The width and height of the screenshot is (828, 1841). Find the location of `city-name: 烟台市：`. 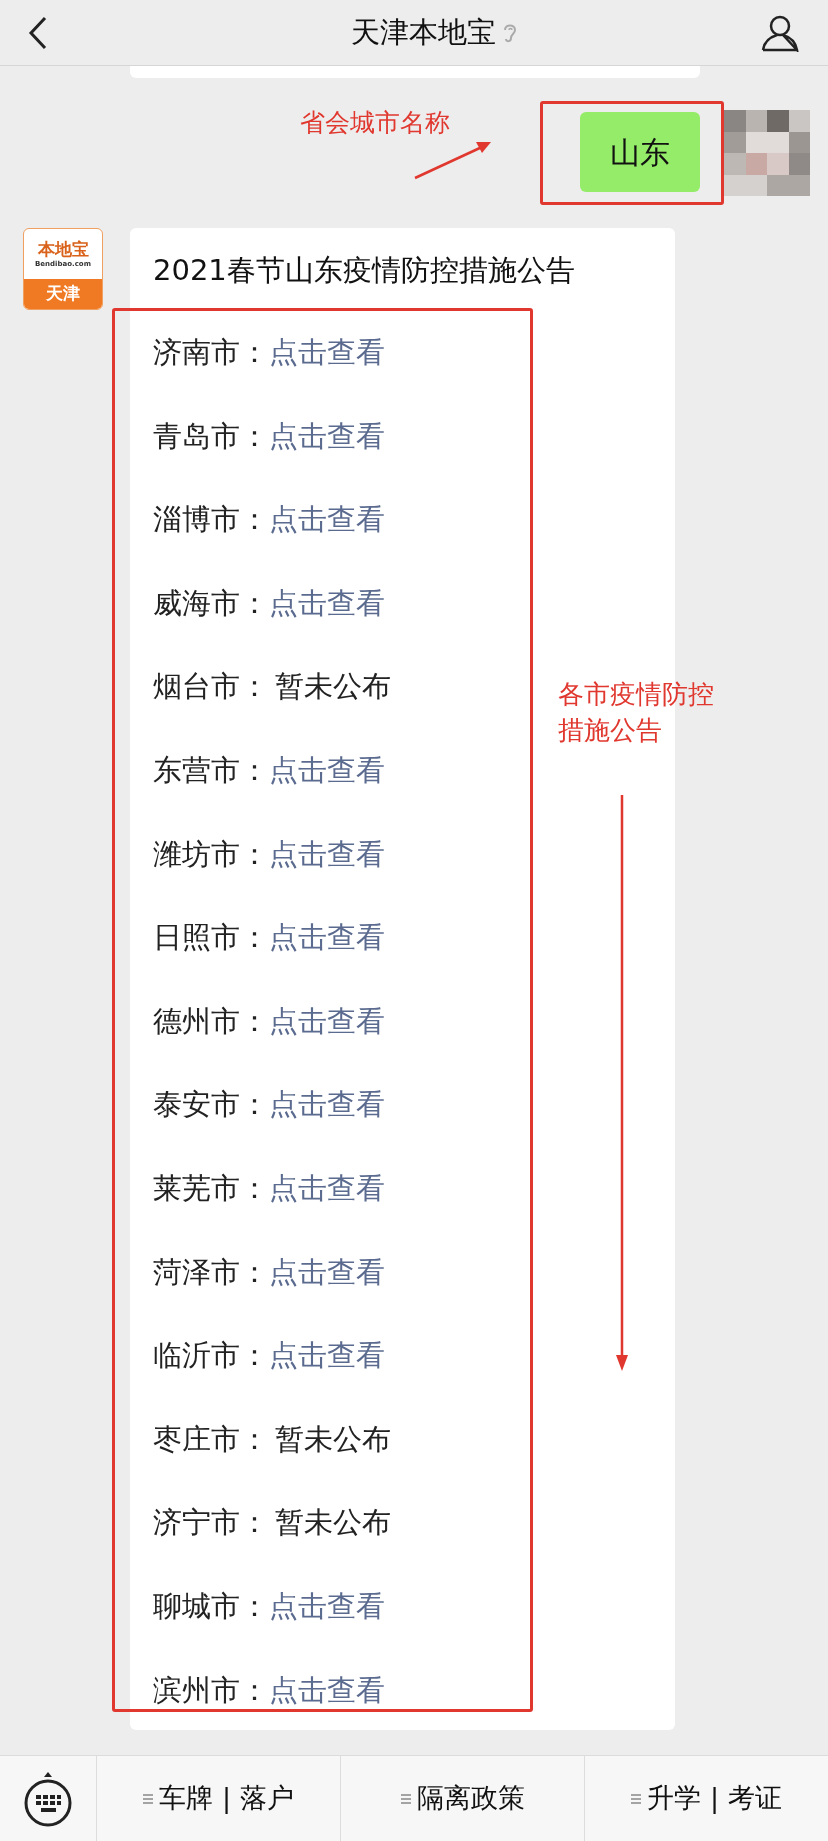

city-name: 烟台市： is located at coordinates (211, 687).